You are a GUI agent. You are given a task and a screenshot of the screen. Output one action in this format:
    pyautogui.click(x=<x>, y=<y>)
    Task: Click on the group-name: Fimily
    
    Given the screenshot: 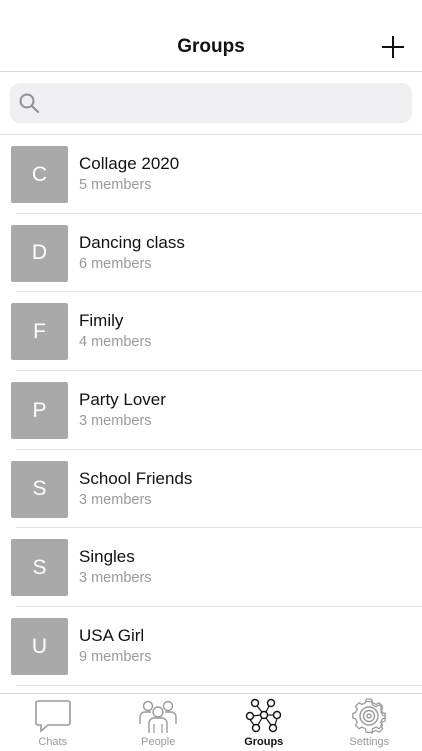 What is the action you would take?
    pyautogui.click(x=101, y=321)
    